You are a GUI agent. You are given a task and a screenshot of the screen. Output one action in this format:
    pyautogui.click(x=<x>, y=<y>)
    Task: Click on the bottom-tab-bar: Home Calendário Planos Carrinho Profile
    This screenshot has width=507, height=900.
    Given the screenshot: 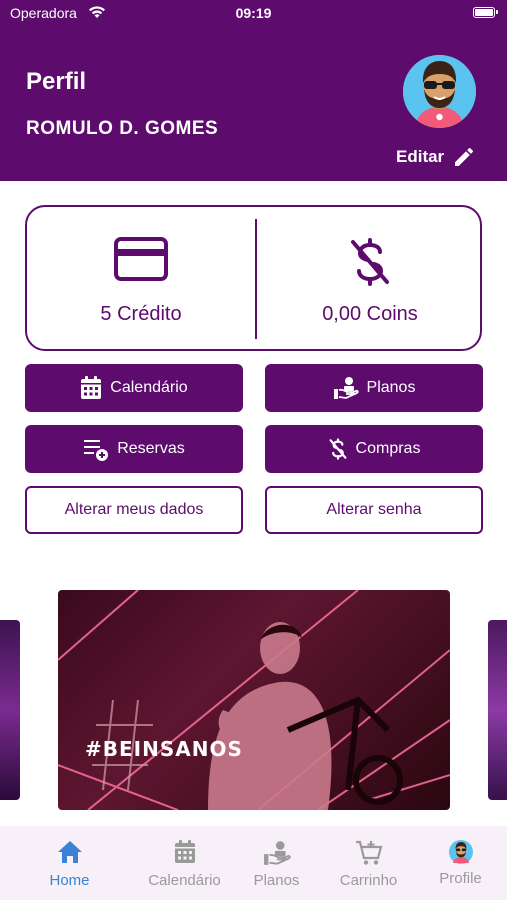 What is the action you would take?
    pyautogui.click(x=253, y=863)
    